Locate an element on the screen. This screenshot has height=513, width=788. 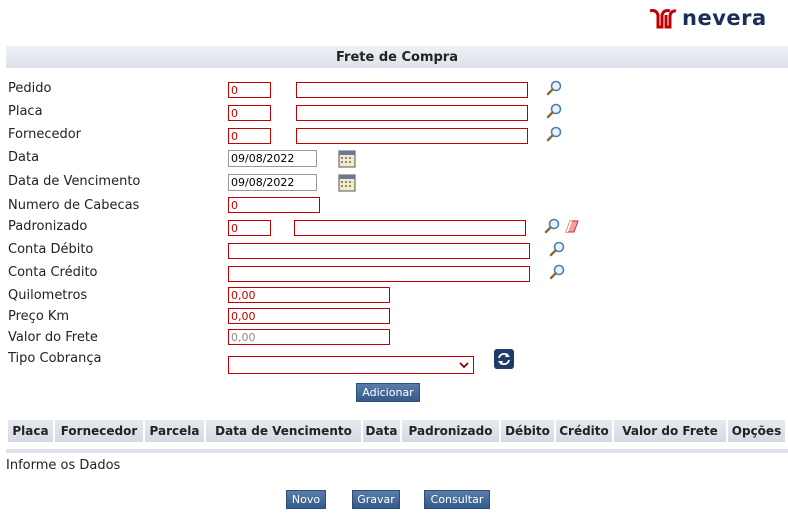
preco-km-label: Preço Km is located at coordinates (39, 316).